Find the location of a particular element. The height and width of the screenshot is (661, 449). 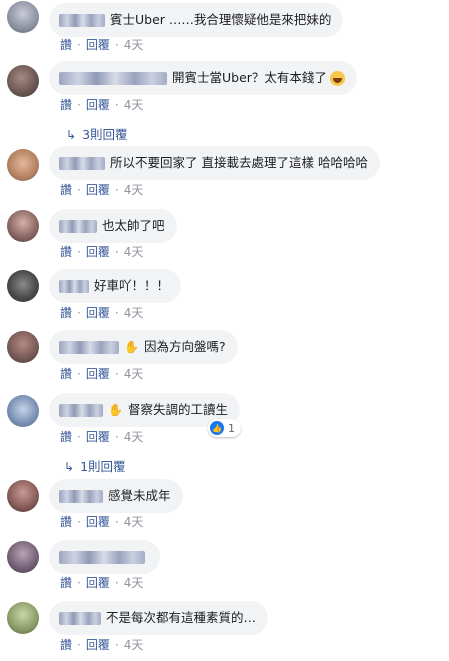

comment-bubble: ✋ 因為方向盤嗎? is located at coordinates (143, 347).